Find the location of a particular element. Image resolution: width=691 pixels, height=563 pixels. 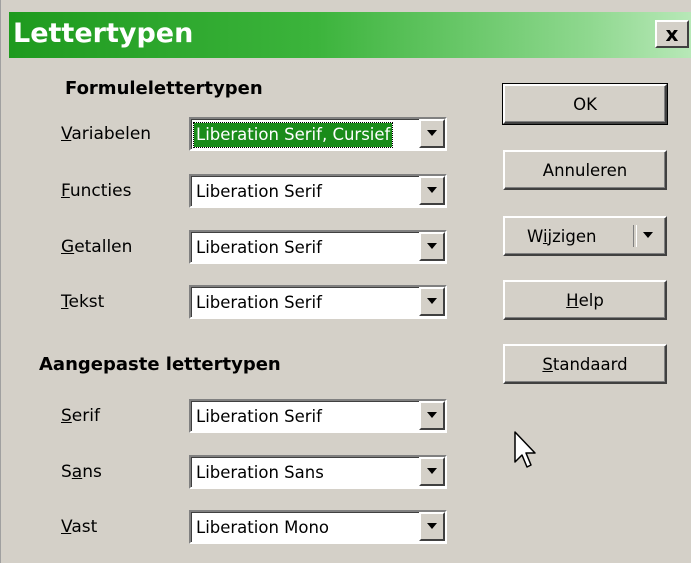

text-label: Tekst is located at coordinates (83, 302).